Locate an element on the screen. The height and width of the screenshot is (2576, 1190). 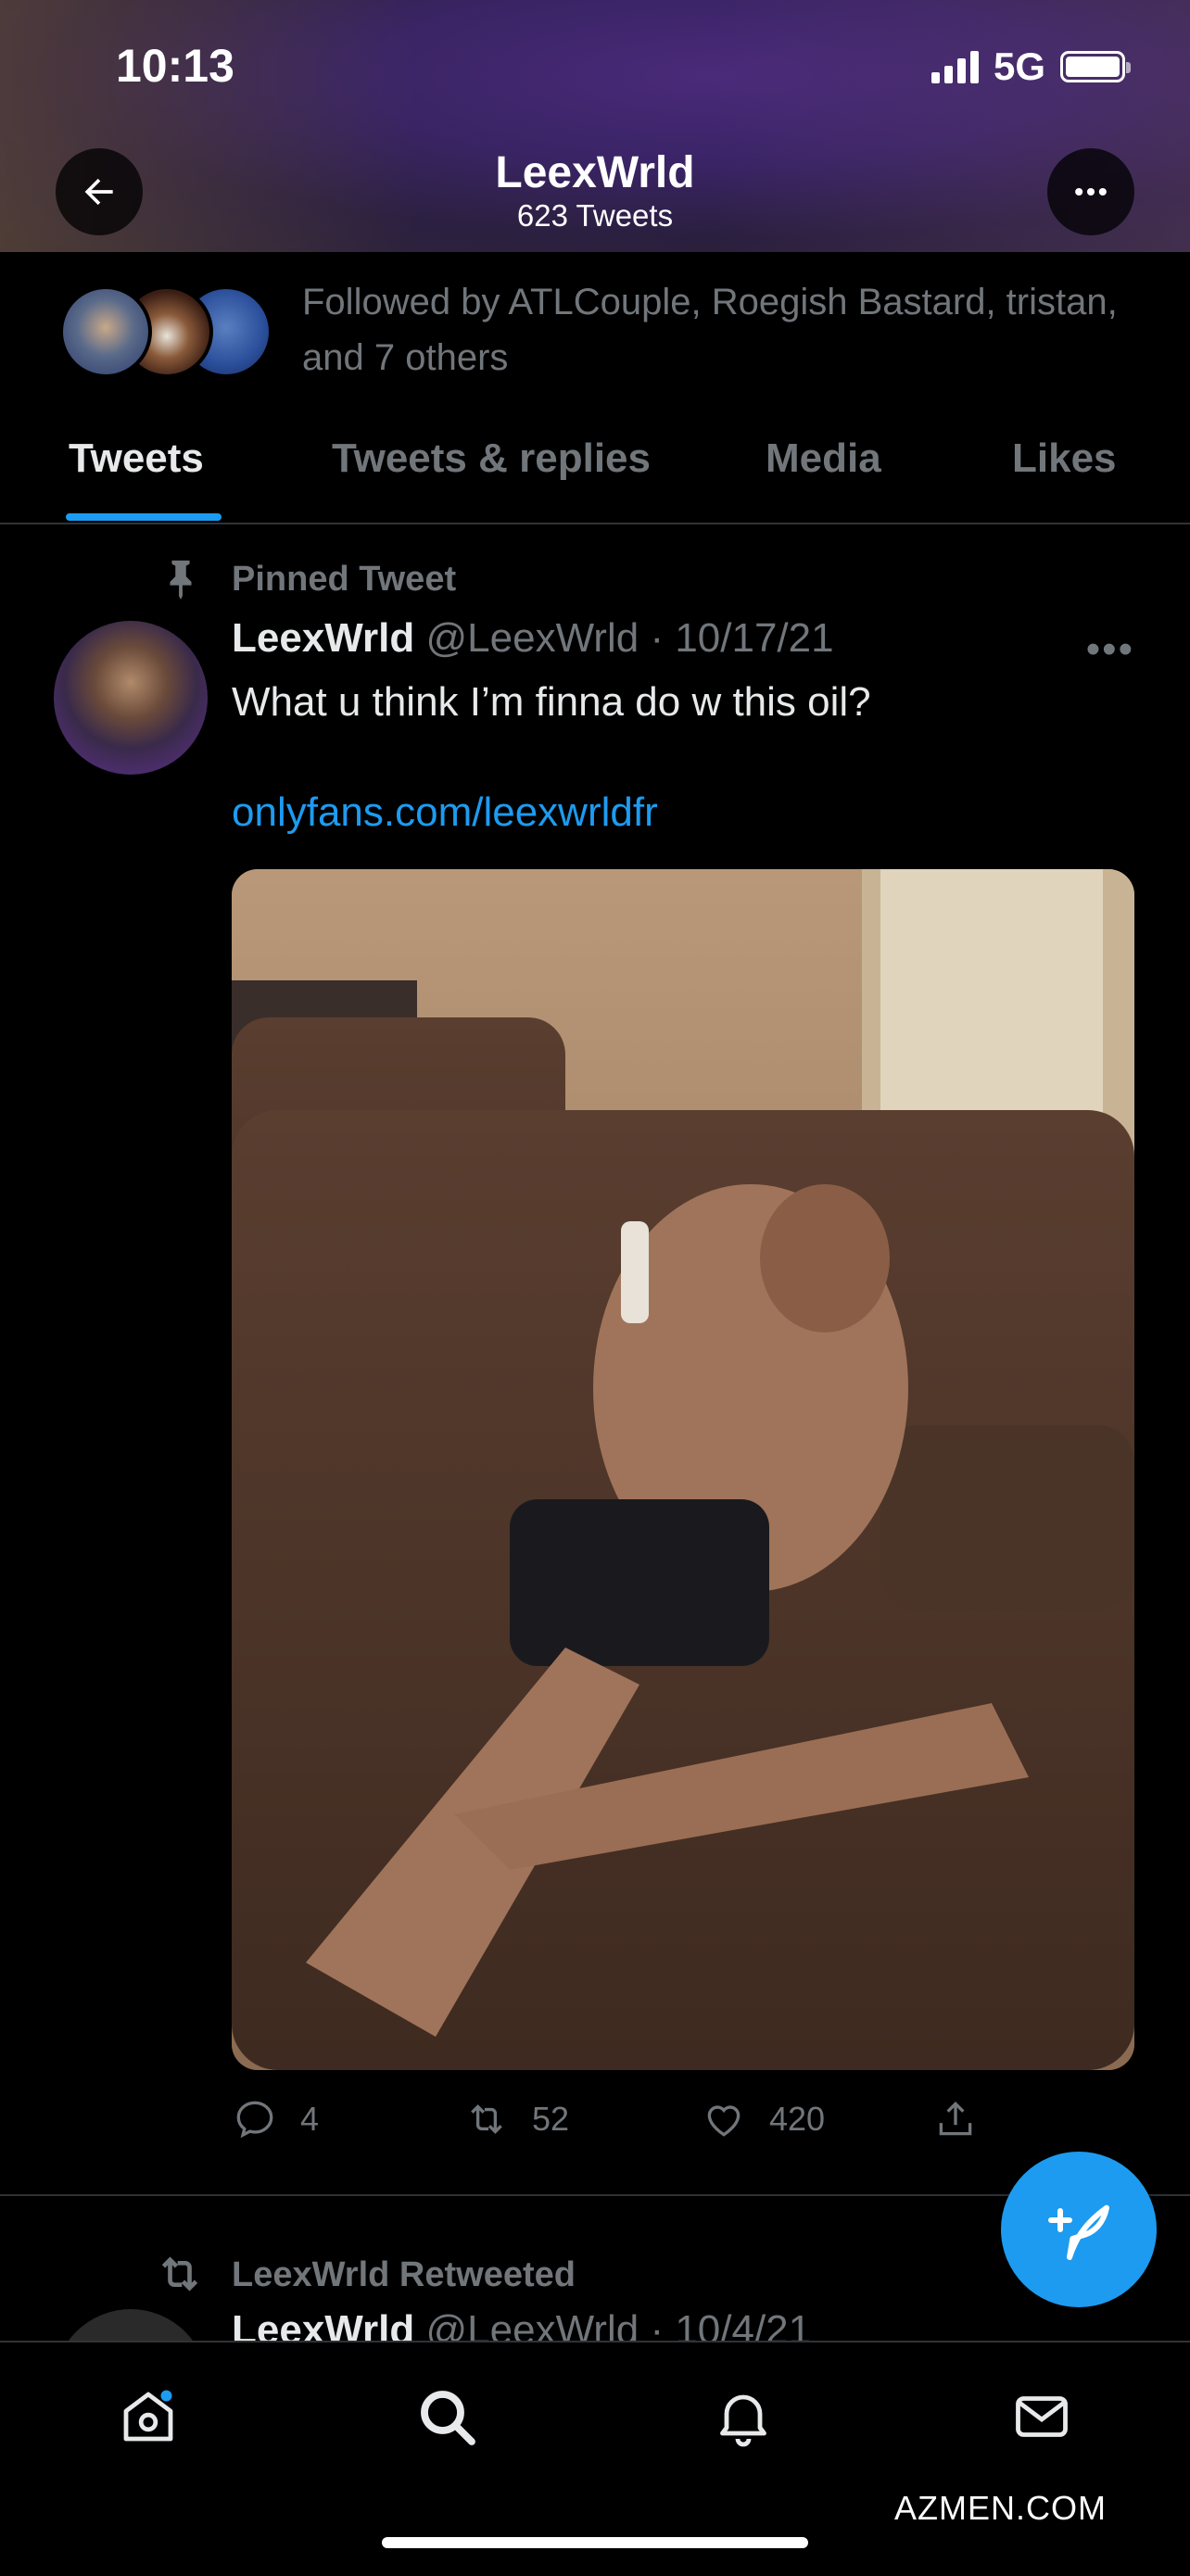
nav-search is located at coordinates (447, 2417).